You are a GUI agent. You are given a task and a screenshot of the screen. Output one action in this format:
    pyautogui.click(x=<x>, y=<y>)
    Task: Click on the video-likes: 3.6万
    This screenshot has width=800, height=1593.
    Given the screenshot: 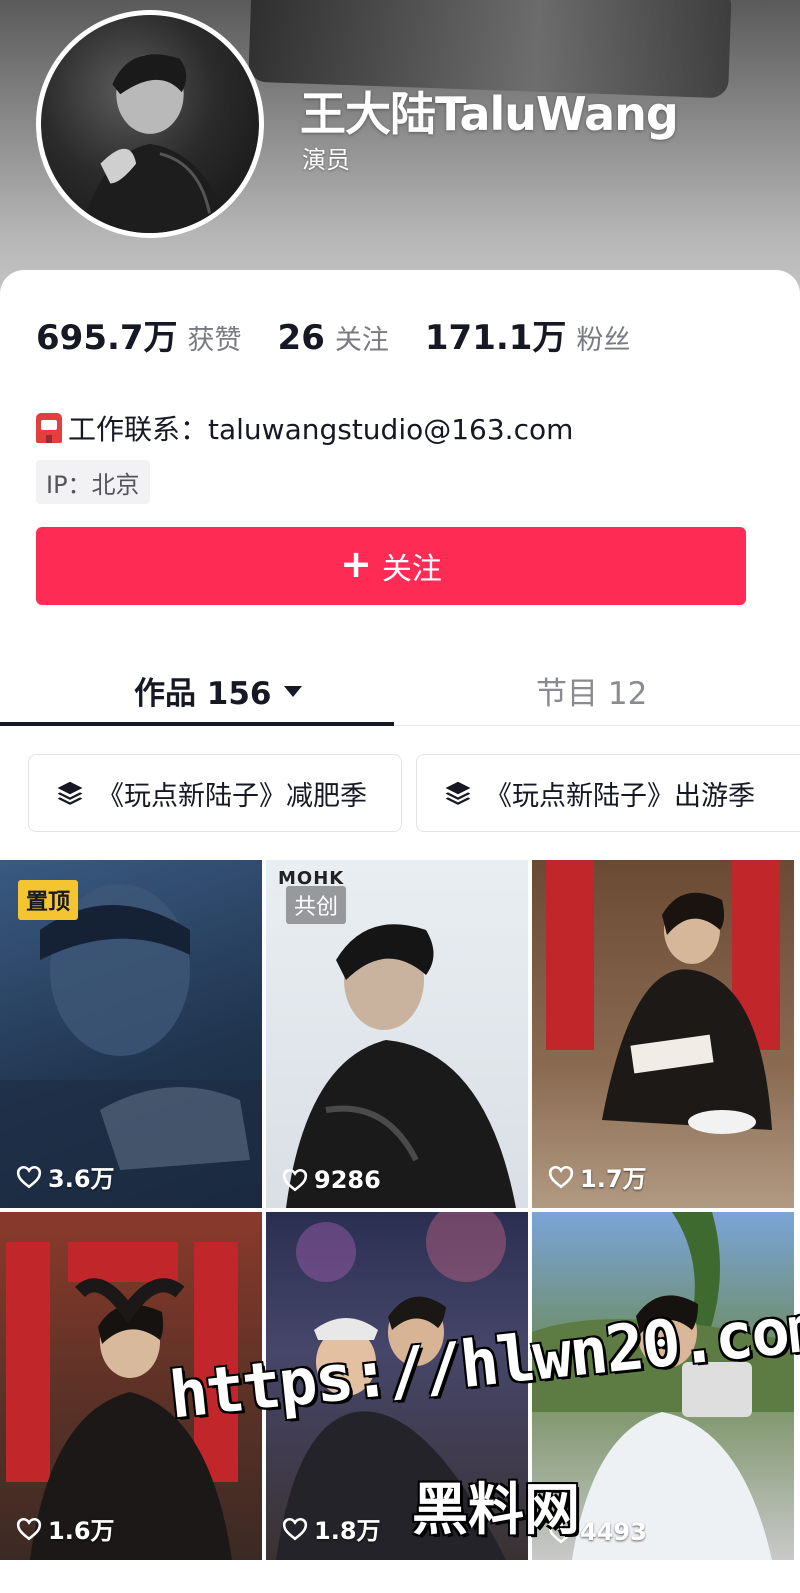 What is the action you would take?
    pyautogui.click(x=65, y=1176)
    